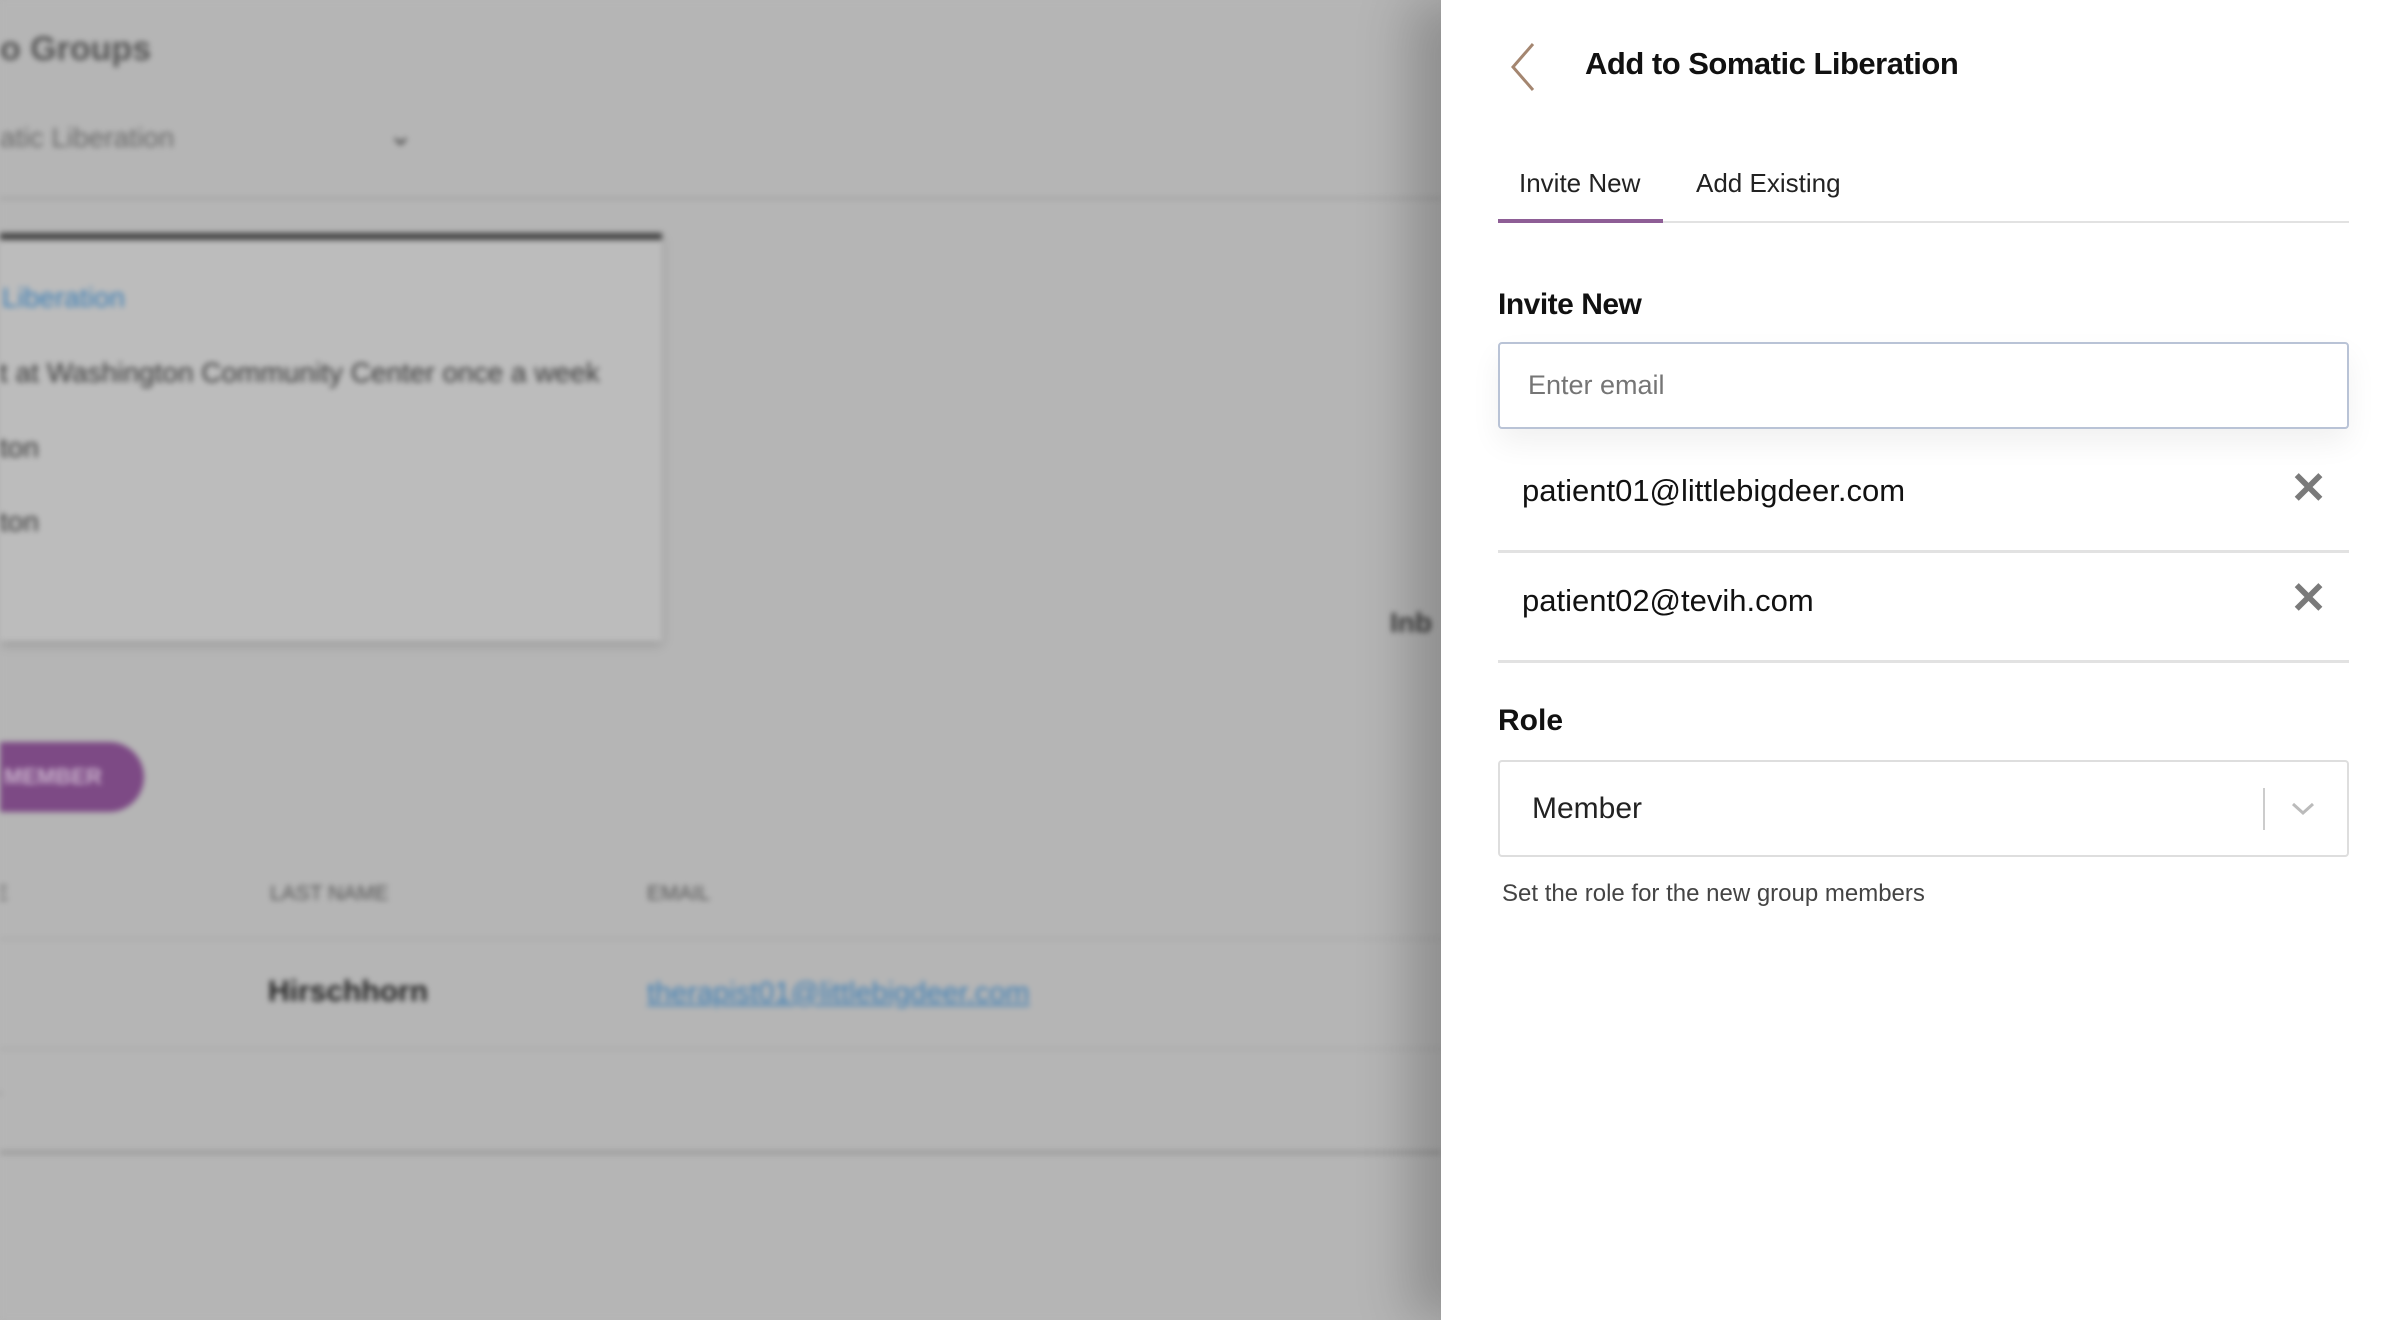 This screenshot has width=2392, height=1320. I want to click on panel-title: Add to Somatic Liberation, so click(1772, 63).